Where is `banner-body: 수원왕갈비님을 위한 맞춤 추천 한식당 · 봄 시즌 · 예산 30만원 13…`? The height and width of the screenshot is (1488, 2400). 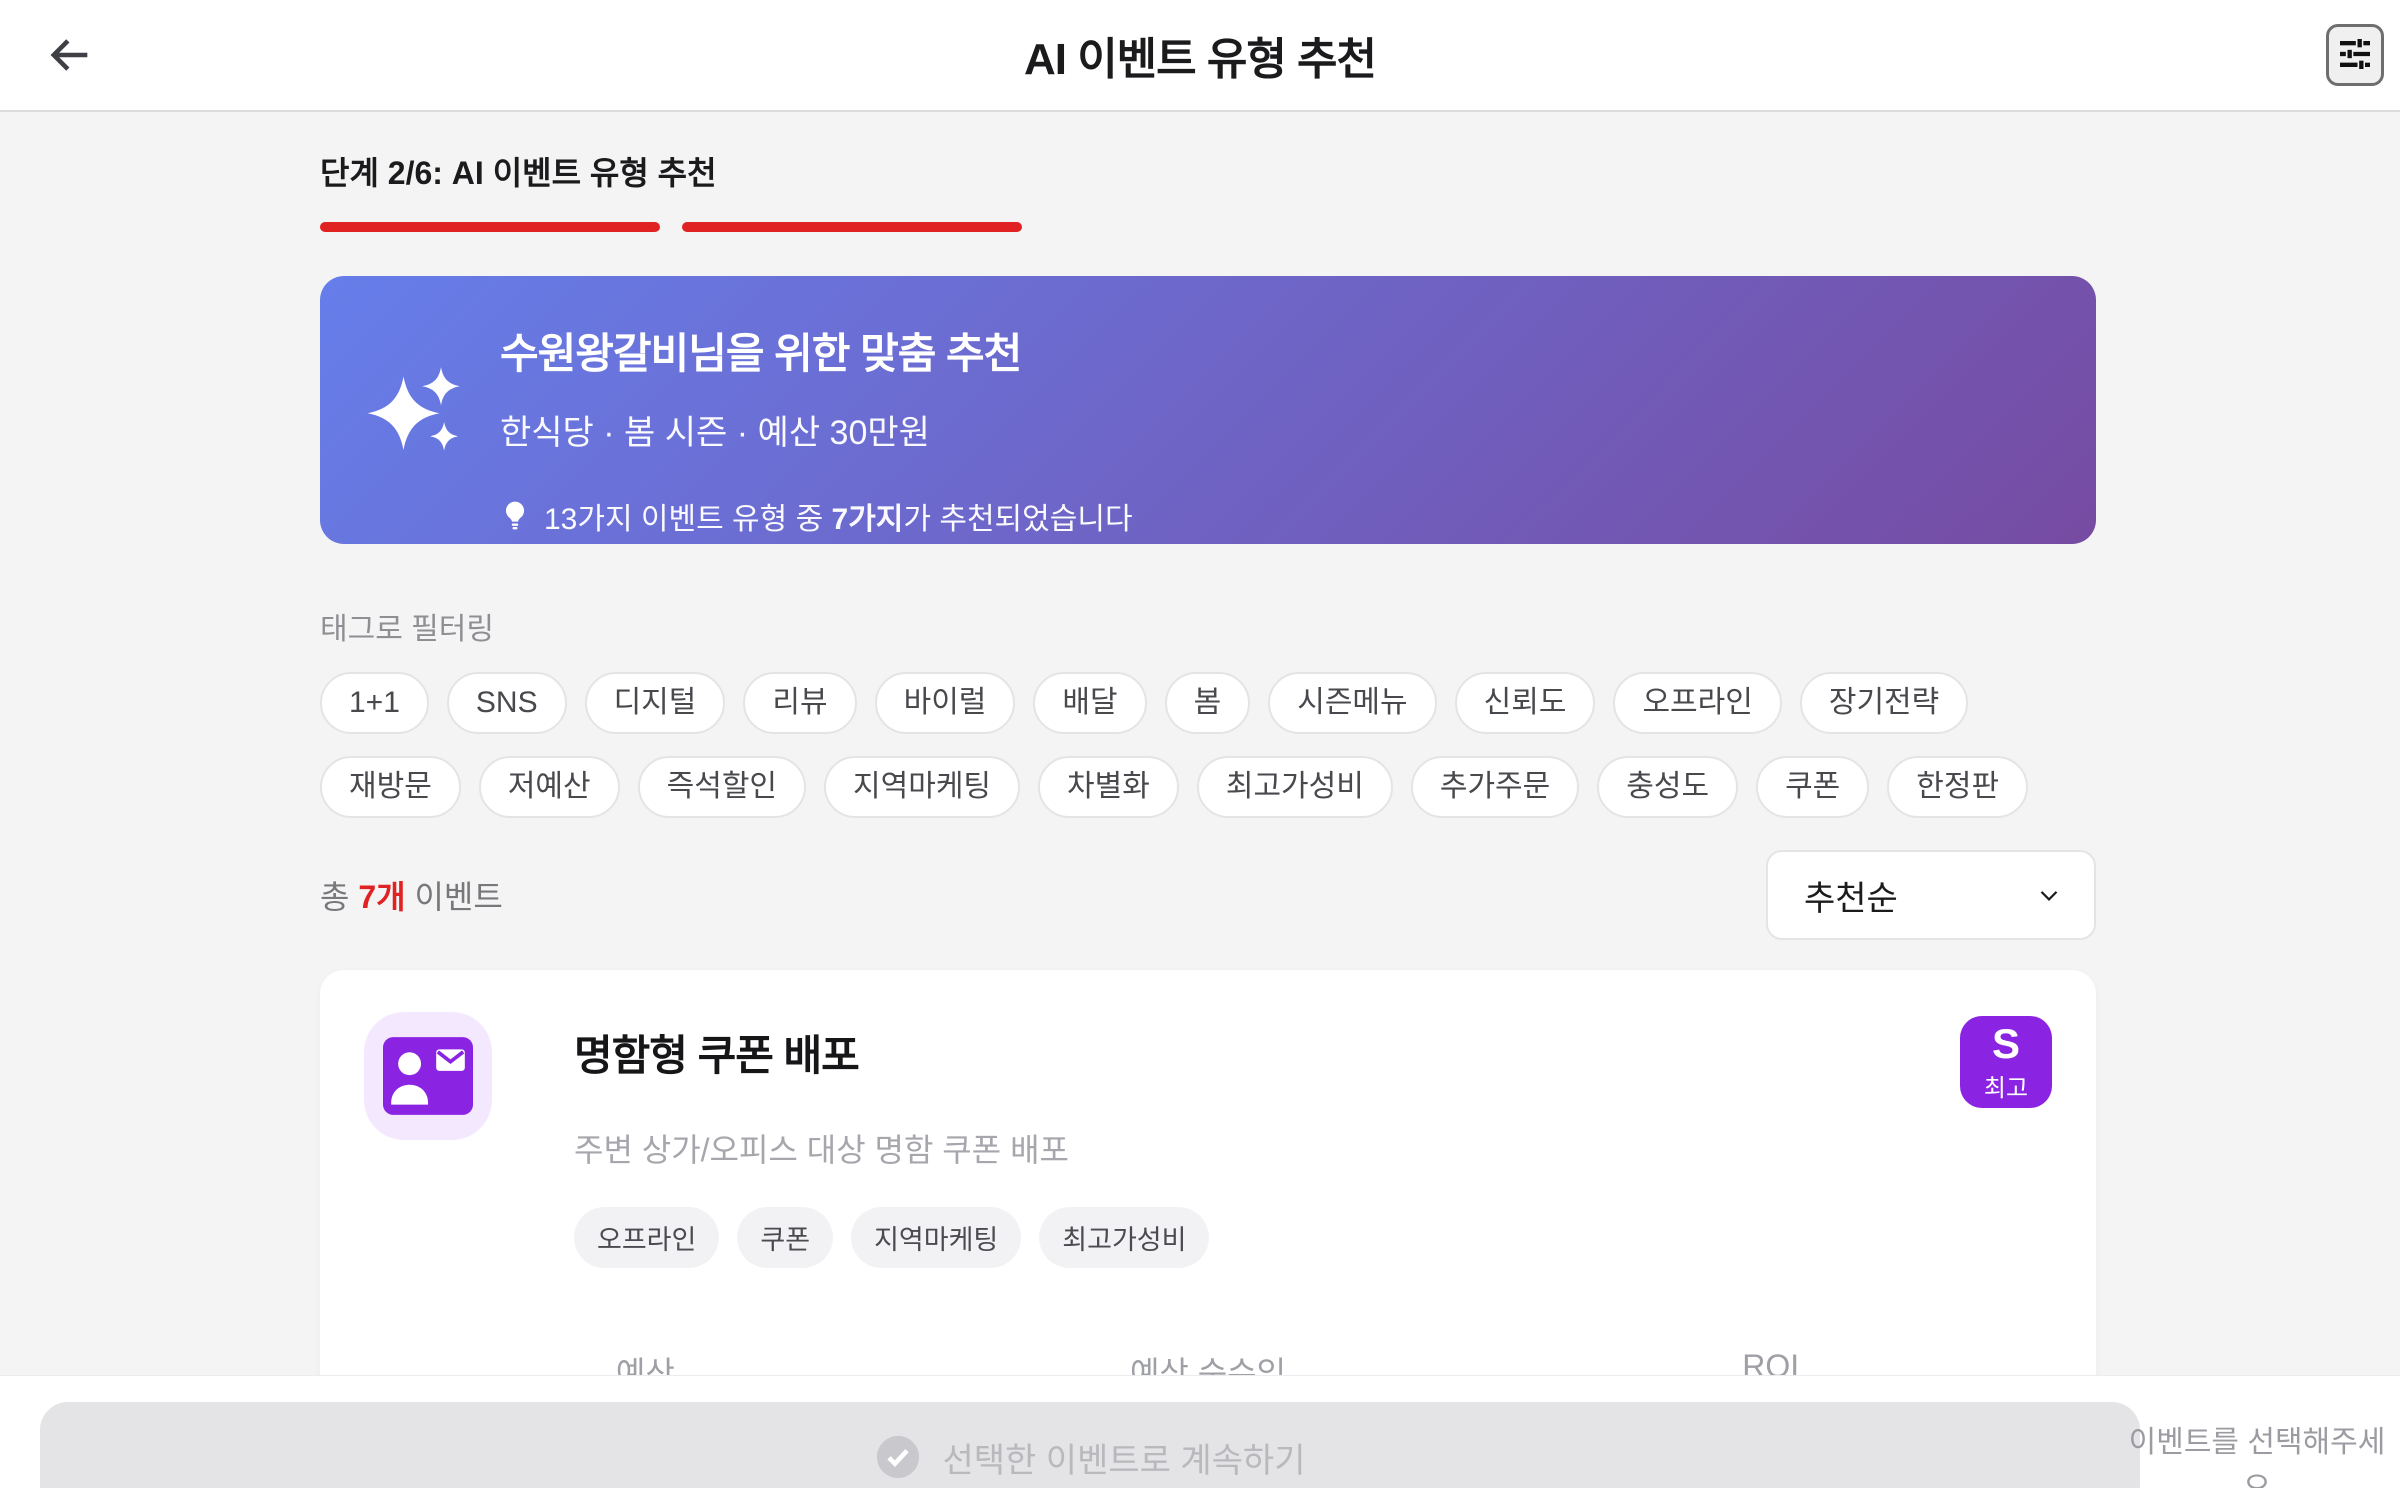 banner-body: 수원왕갈비님을 위한 맞춤 추천 한식당 · 봄 시즌 · 예산 30만원 13… is located at coordinates (816, 432).